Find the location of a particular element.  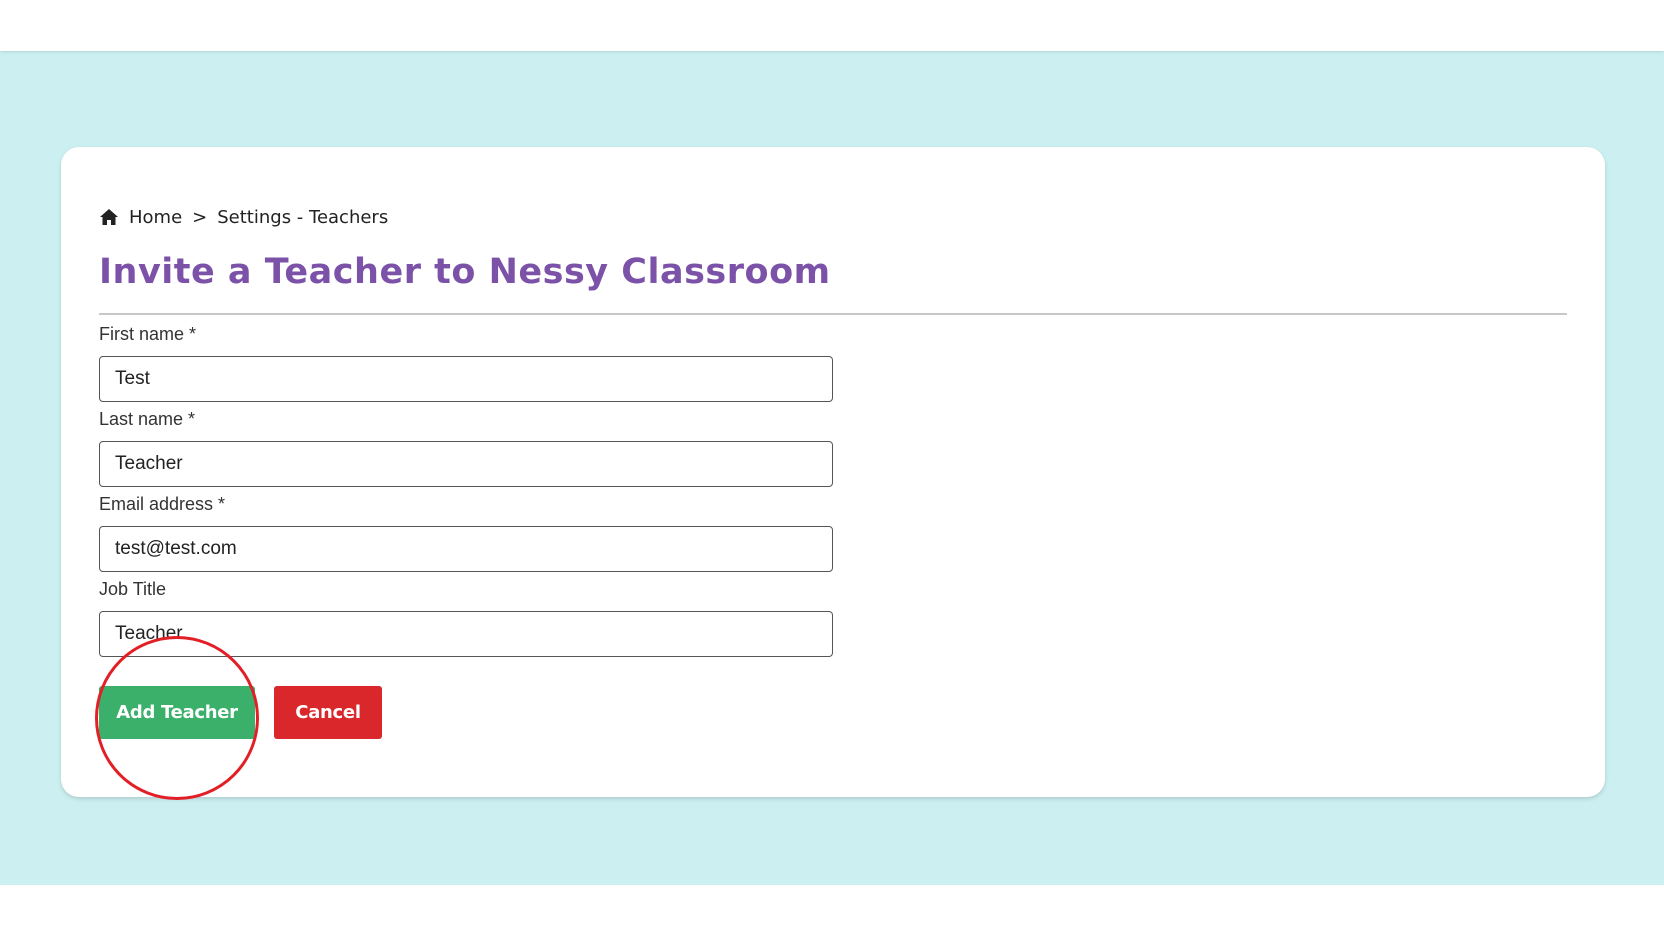

breadcrumb: Home > Settings - Teachers is located at coordinates (243, 217).